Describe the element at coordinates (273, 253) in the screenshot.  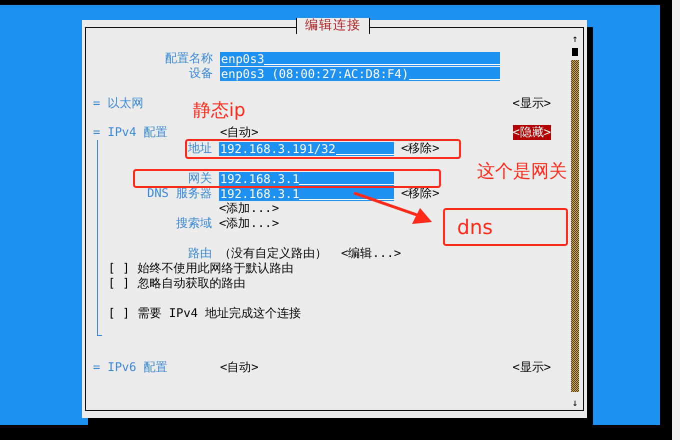
I see `routing-value: （没有自定义路由）` at that location.